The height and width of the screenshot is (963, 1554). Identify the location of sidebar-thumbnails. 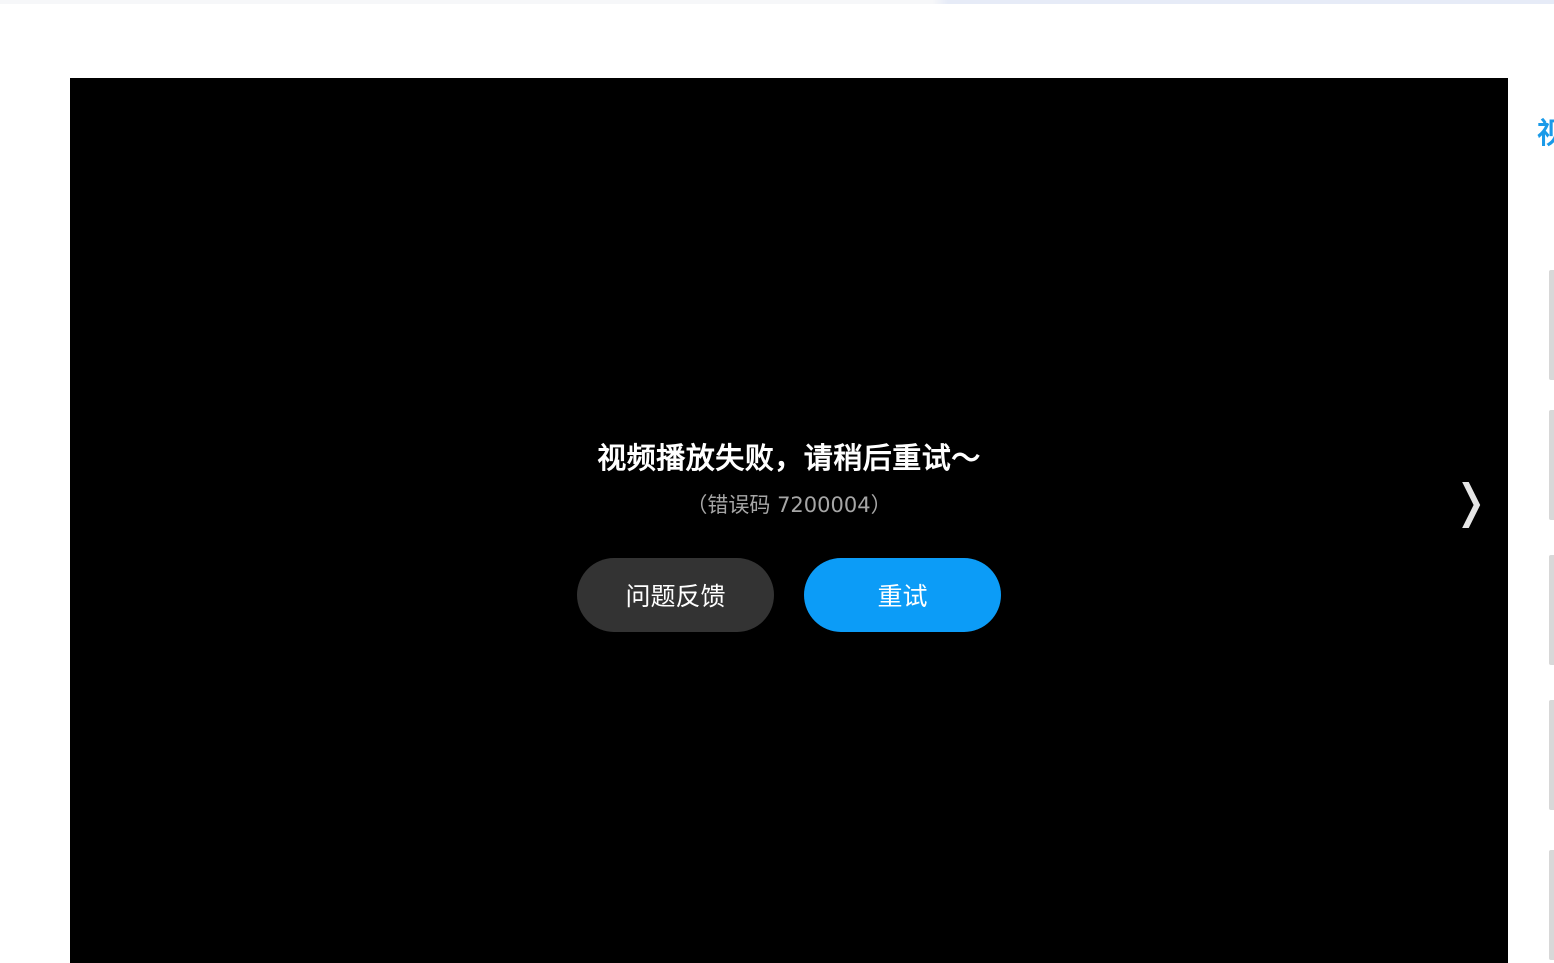
(1551, 586).